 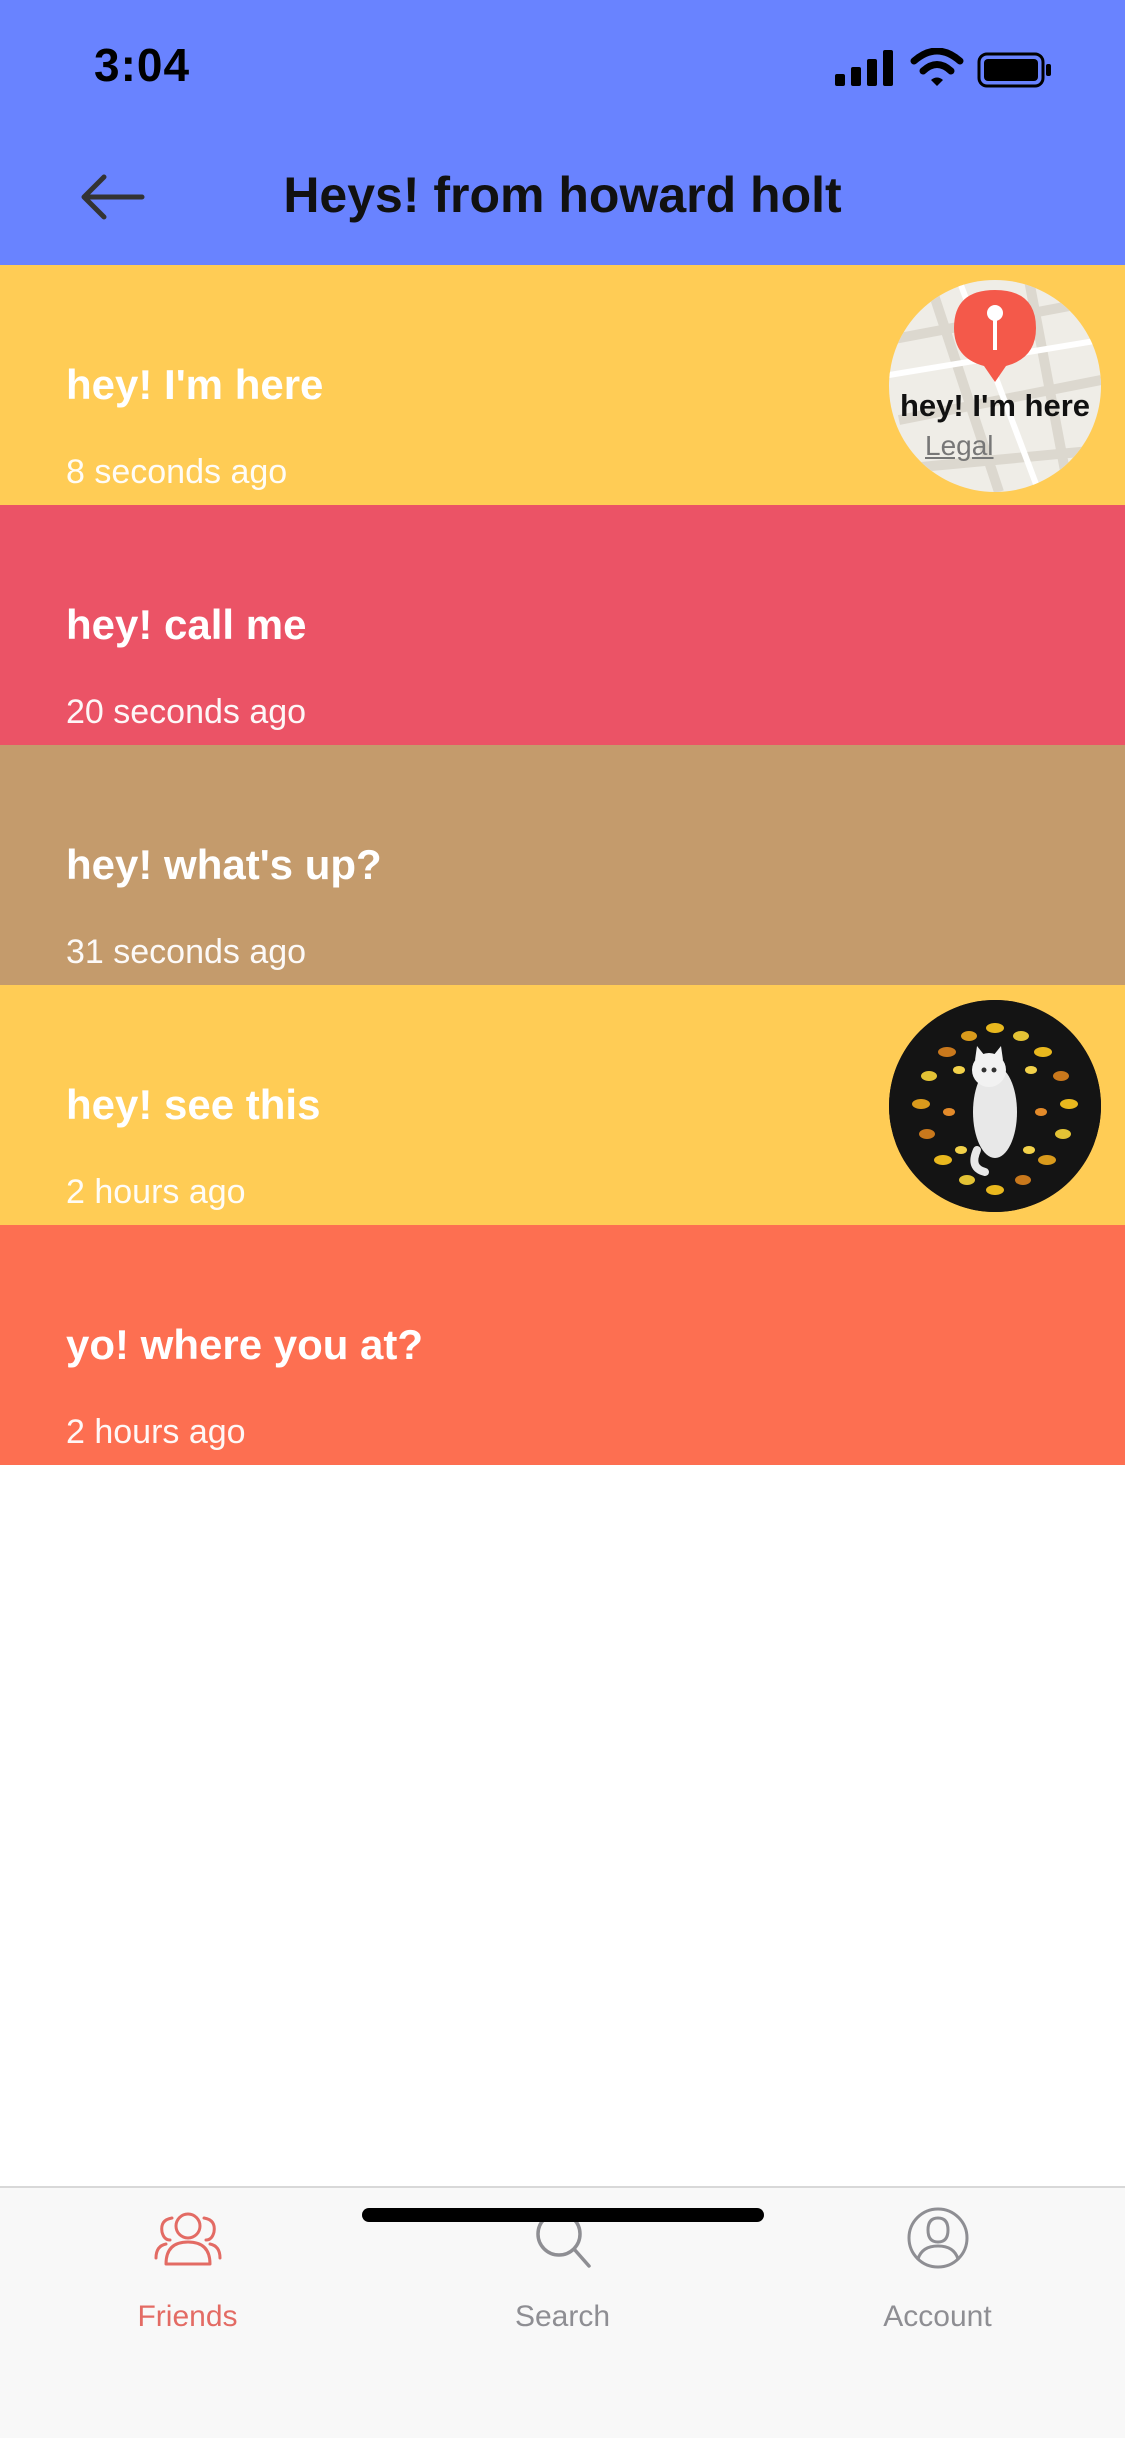 I want to click on status-time: 3:04, so click(x=142, y=65).